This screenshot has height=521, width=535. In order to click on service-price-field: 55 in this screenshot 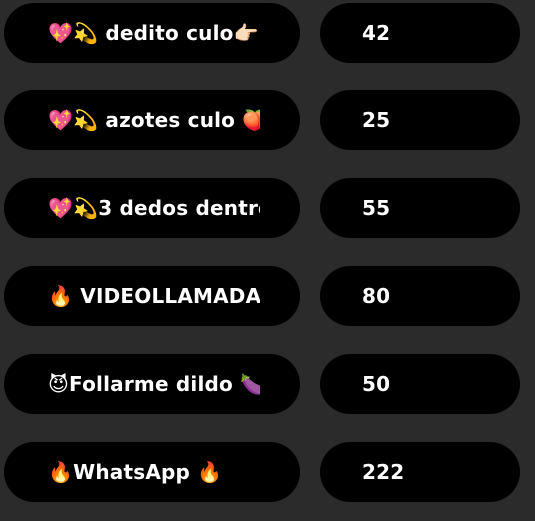, I will do `click(420, 208)`.